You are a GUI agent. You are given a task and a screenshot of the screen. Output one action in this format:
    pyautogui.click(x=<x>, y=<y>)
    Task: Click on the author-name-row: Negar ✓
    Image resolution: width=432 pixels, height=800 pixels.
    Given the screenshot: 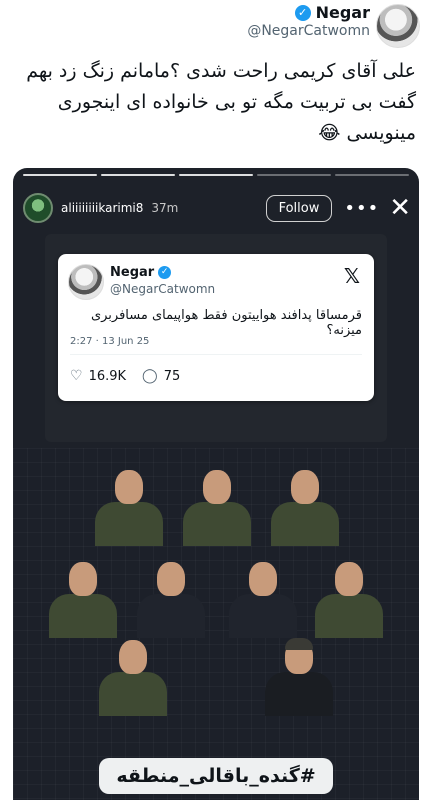 What is the action you would take?
    pyautogui.click(x=332, y=12)
    